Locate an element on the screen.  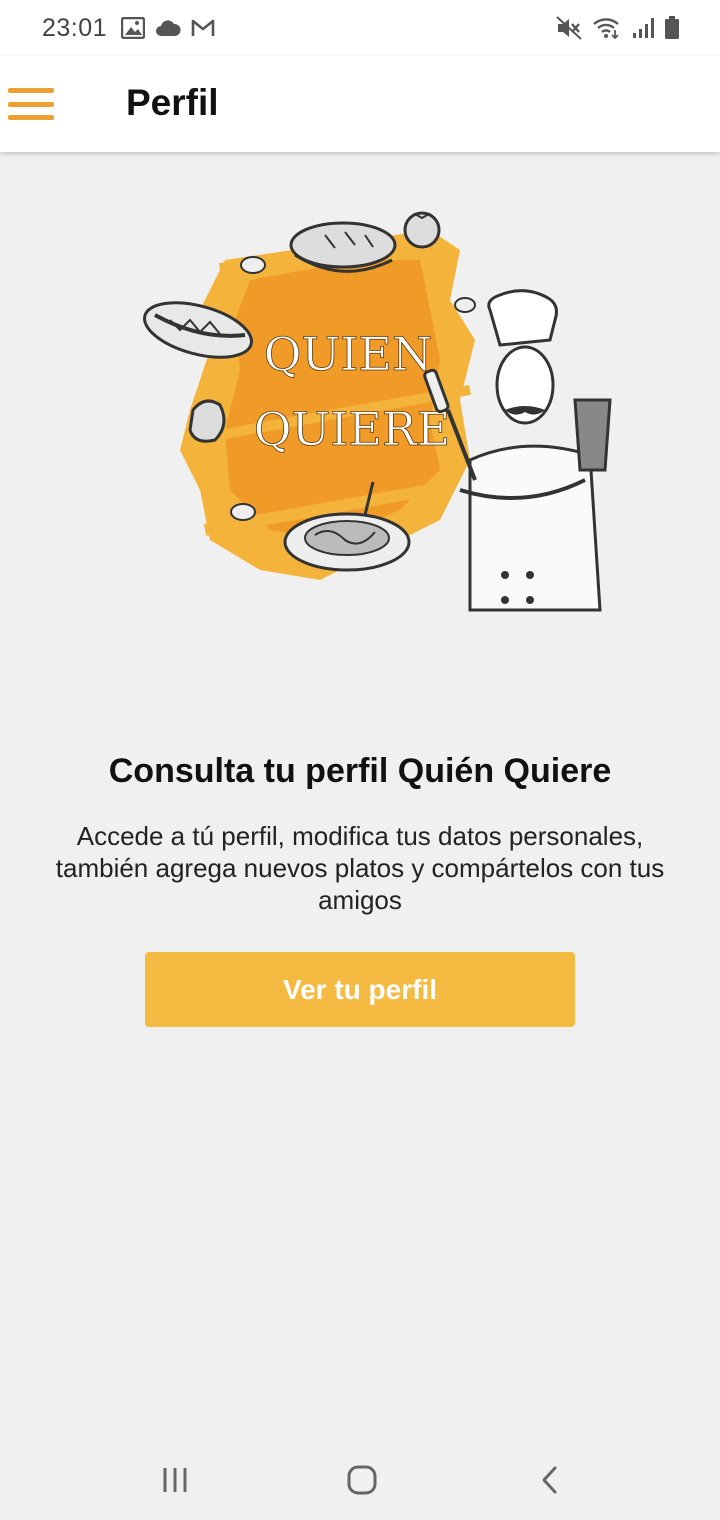
section-title: Consulta tu perfil Quién Quiere is located at coordinates (360, 771).